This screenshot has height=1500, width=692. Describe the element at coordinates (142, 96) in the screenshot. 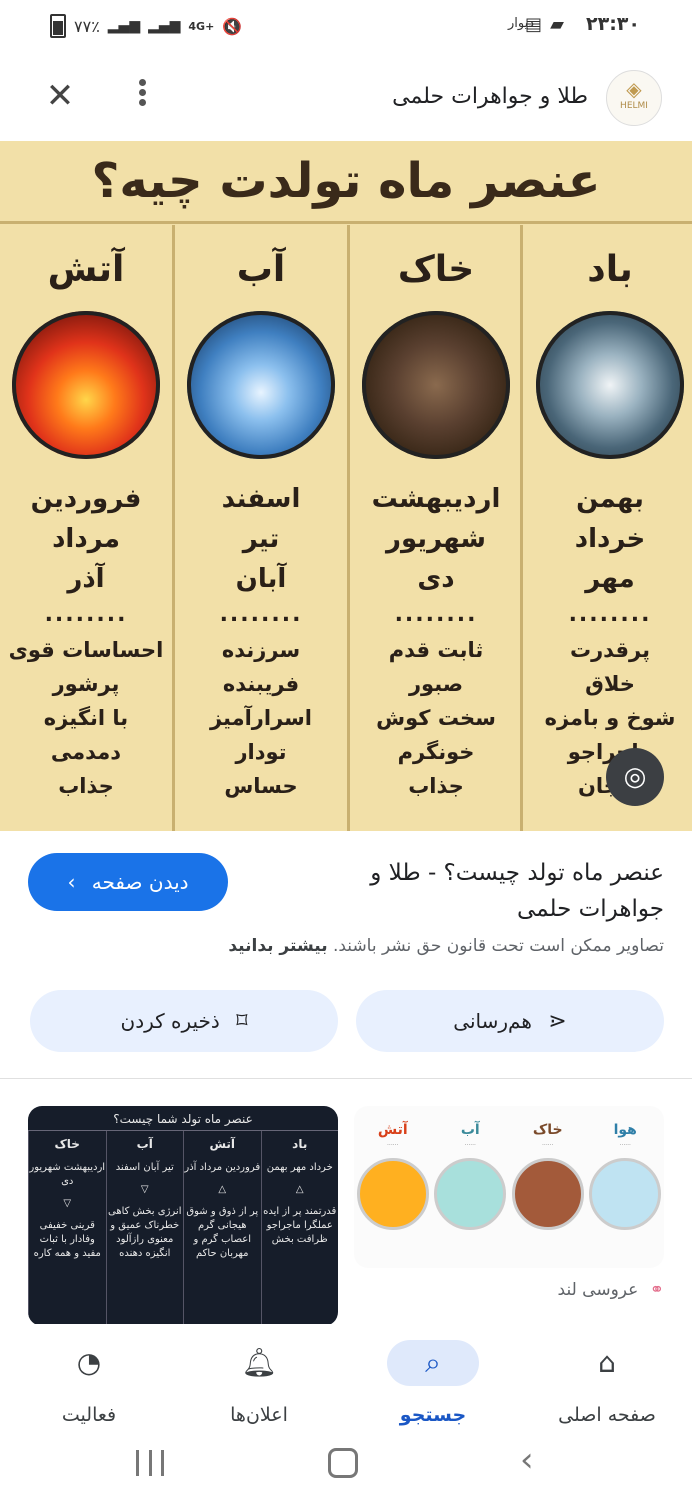

I see `more-options-icon` at that location.